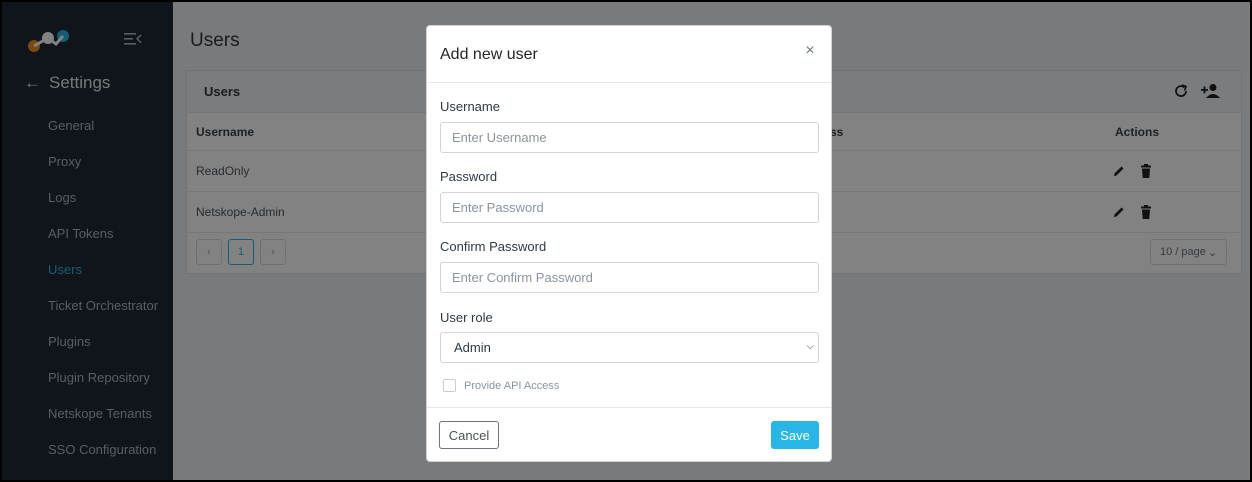 This screenshot has height=482, width=1252. What do you see at coordinates (470, 106) in the screenshot?
I see `username-label: Username` at bounding box center [470, 106].